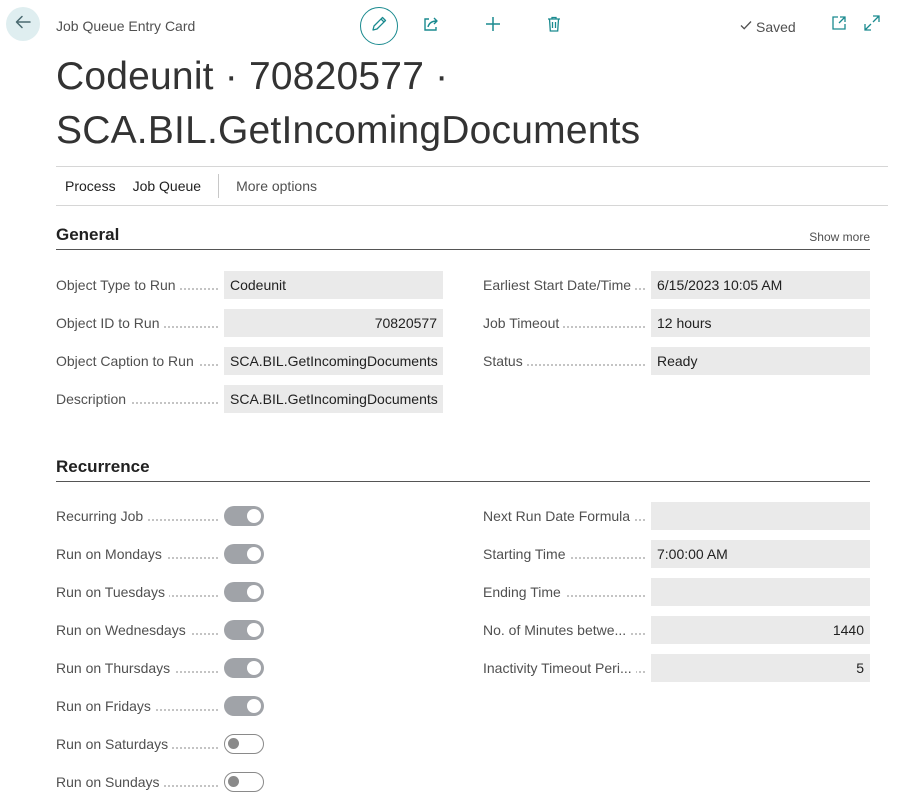 The height and width of the screenshot is (809, 899). I want to click on field-object-caption-to-run: Object Caption to Run, so click(140, 361).